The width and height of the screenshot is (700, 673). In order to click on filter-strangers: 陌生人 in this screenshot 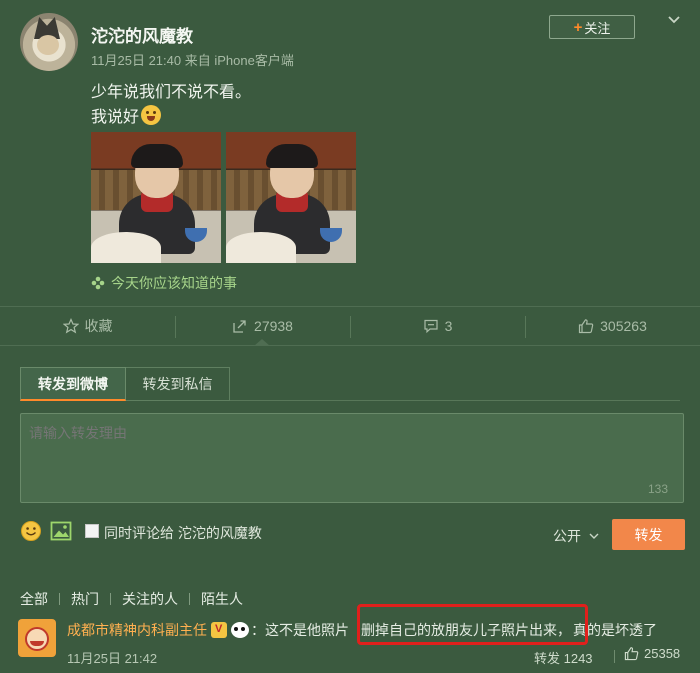, I will do `click(222, 599)`.